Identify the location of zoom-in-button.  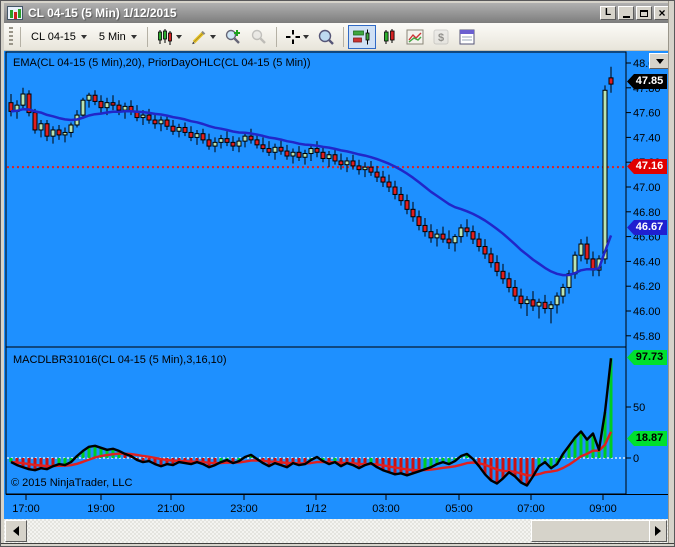
(233, 37).